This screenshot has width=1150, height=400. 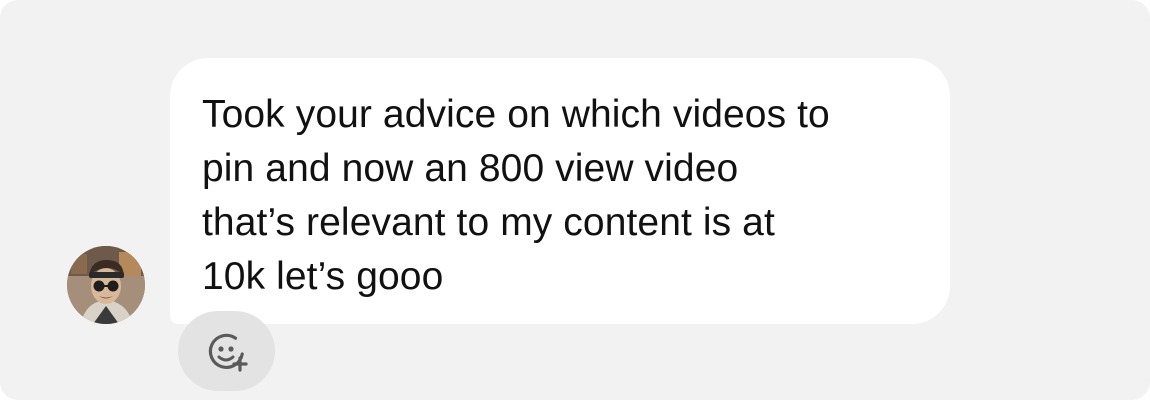 I want to click on add-reaction-button, so click(x=226, y=351).